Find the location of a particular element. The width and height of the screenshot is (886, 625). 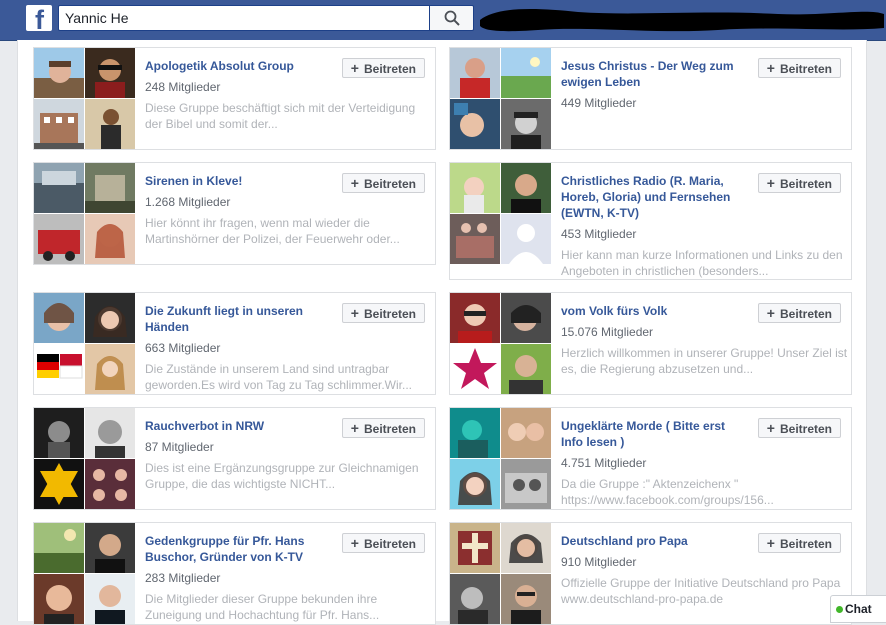

top-navigation-bar: f Yannic He is located at coordinates (443, 20).